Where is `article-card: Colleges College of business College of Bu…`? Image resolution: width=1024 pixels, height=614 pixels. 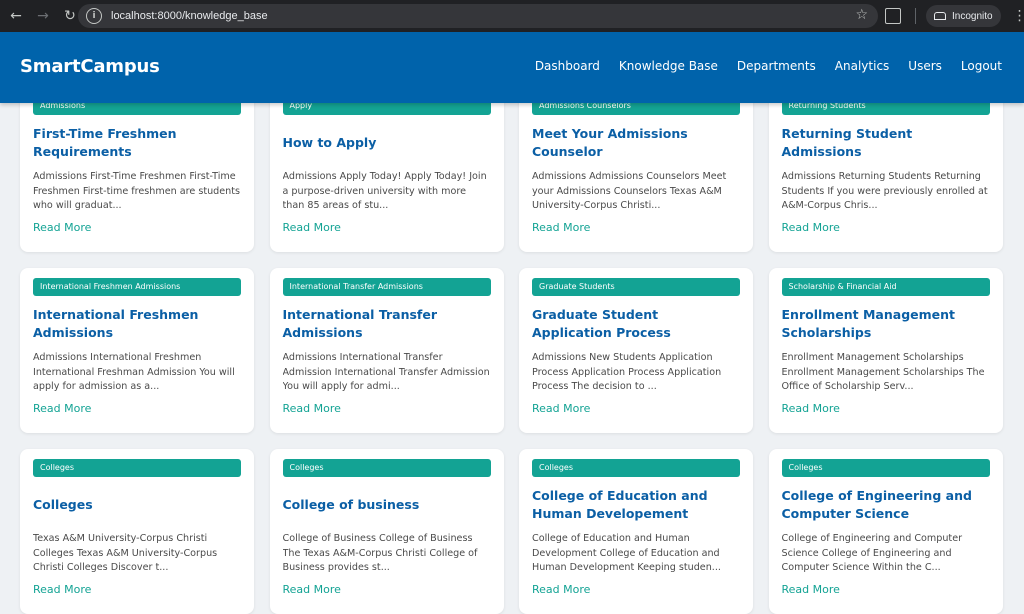 article-card: Colleges College of business College of Bu… is located at coordinates (386, 531).